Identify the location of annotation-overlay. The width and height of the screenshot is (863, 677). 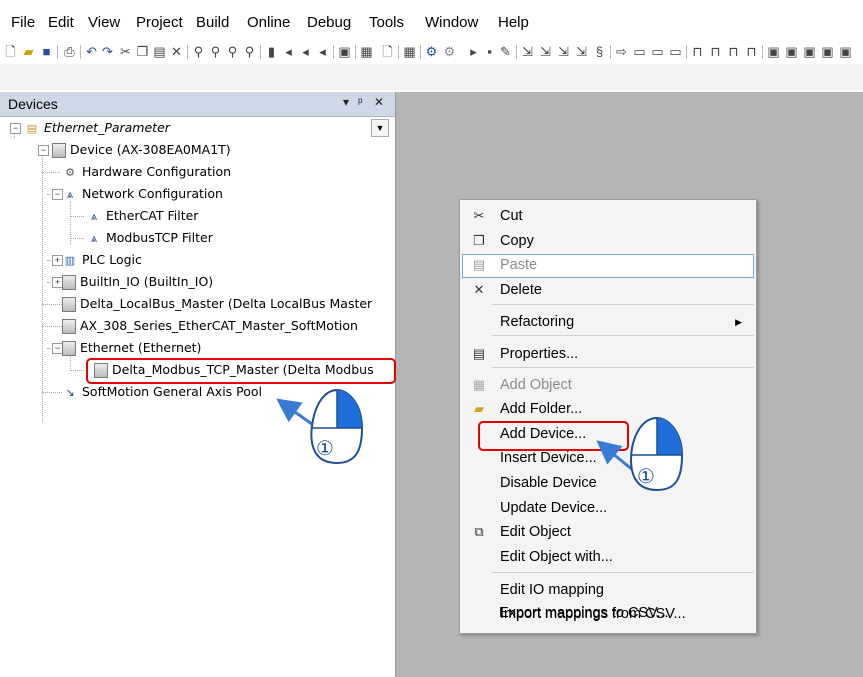
(480, 440).